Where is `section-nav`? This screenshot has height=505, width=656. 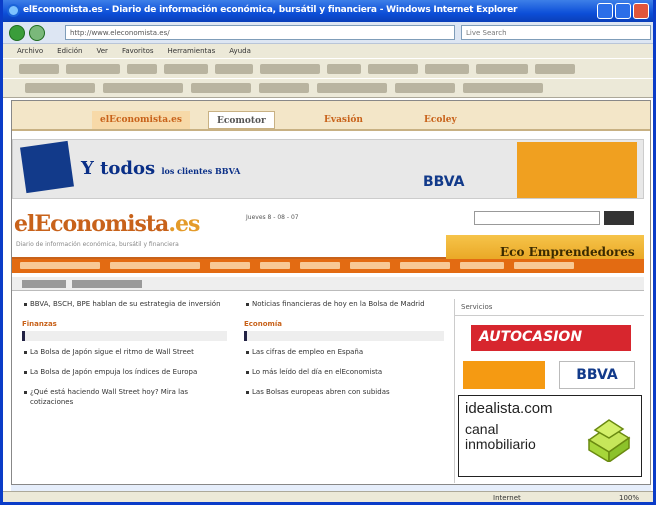 section-nav is located at coordinates (328, 266).